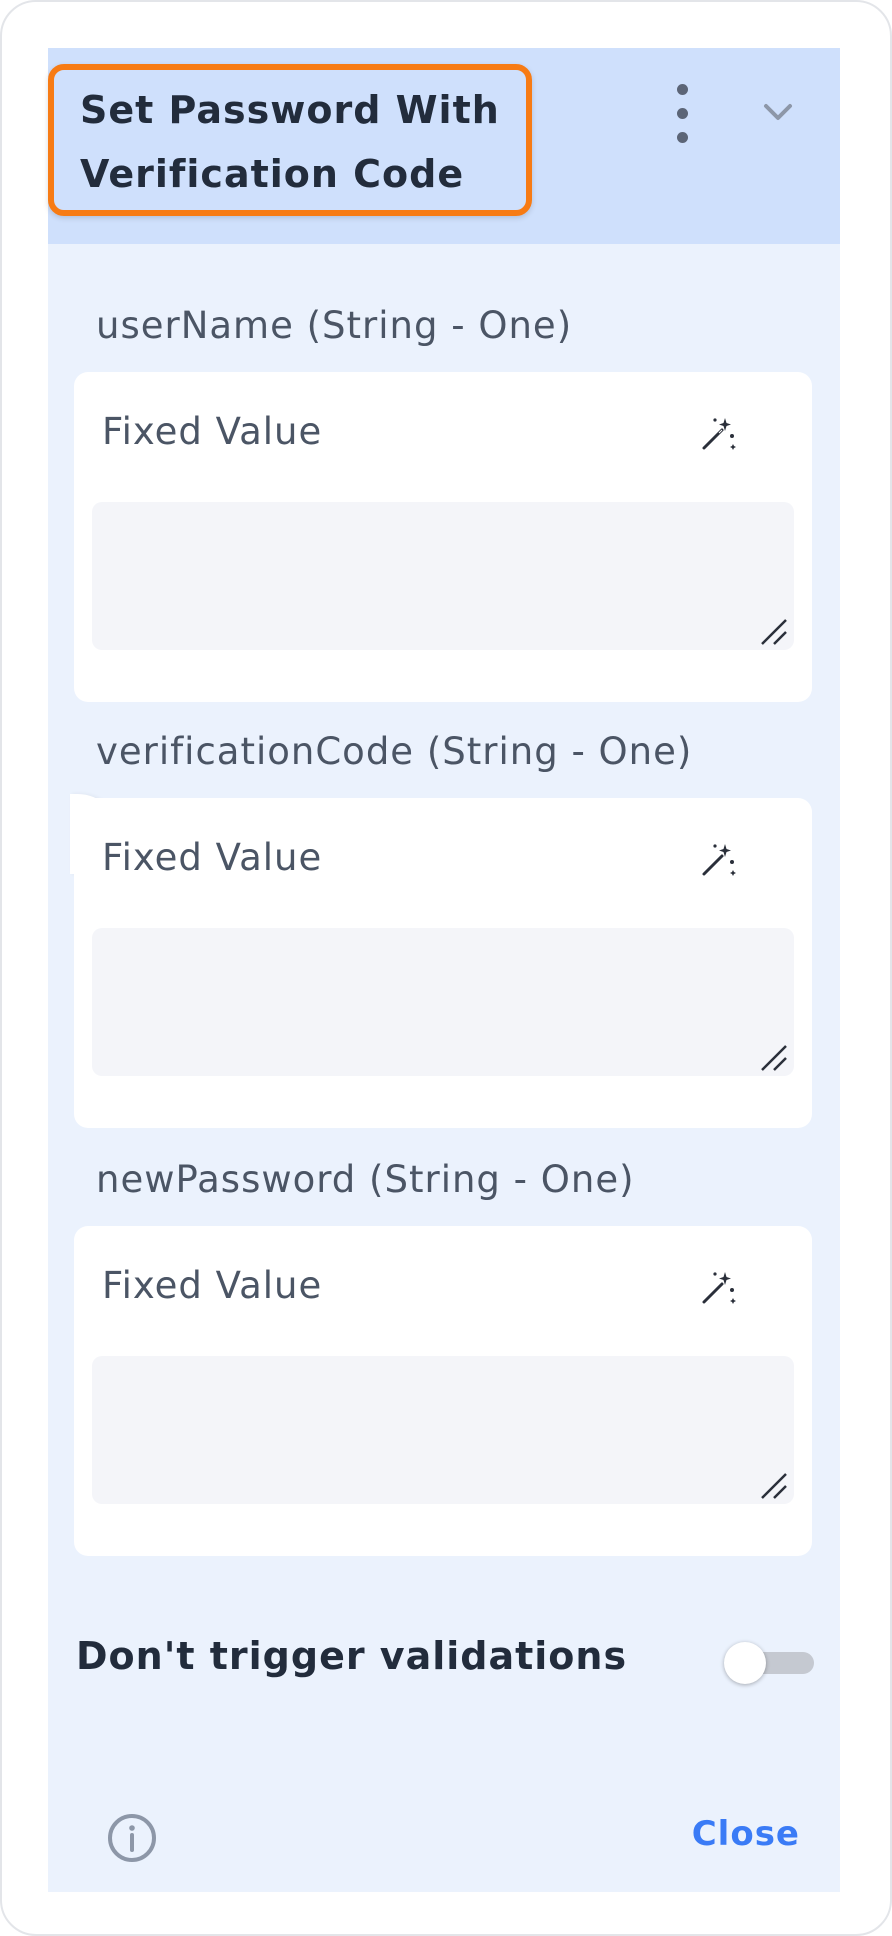 This screenshot has width=892, height=1936. What do you see at coordinates (778, 113) in the screenshot?
I see `chevron-down-icon` at bounding box center [778, 113].